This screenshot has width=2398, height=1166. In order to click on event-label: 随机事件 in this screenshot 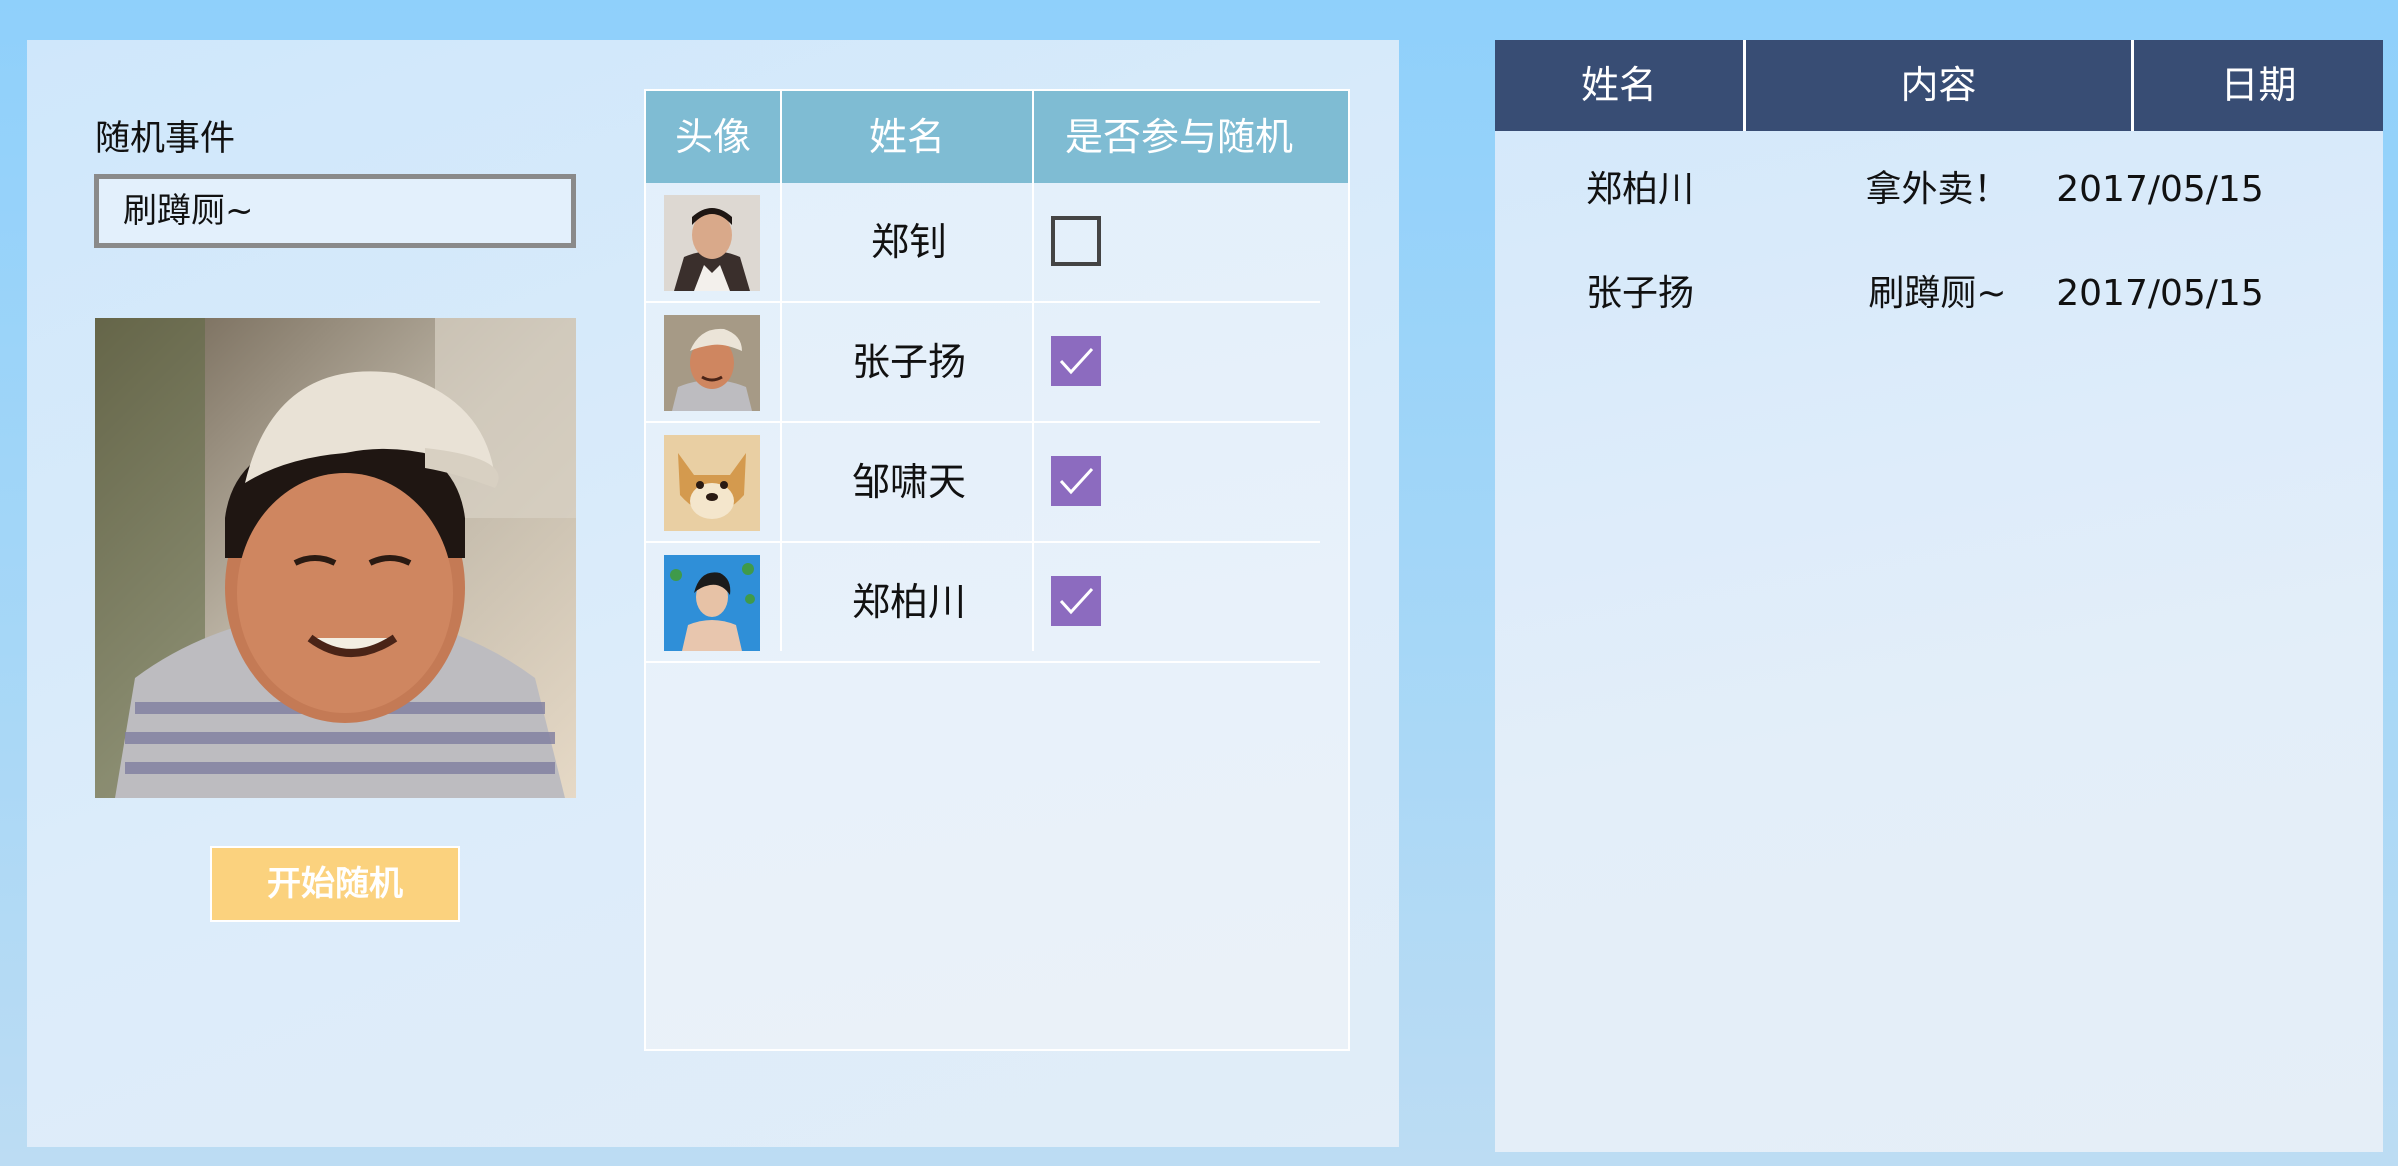, I will do `click(165, 139)`.